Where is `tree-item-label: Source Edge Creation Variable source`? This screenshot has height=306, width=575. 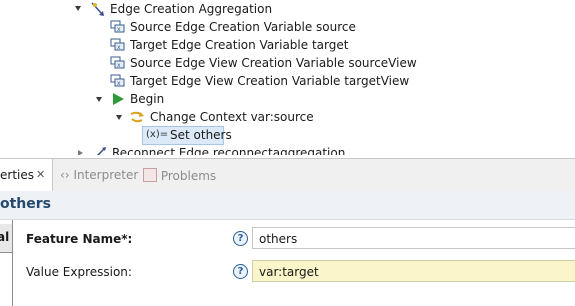 tree-item-label: Source Edge Creation Variable source is located at coordinates (243, 27).